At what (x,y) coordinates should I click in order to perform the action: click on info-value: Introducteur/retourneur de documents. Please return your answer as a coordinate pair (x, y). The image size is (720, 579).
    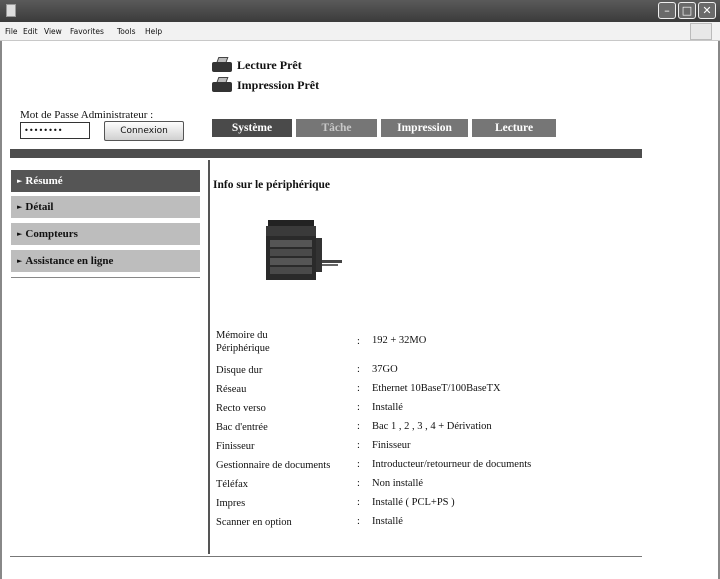
    Looking at the image, I should click on (452, 464).